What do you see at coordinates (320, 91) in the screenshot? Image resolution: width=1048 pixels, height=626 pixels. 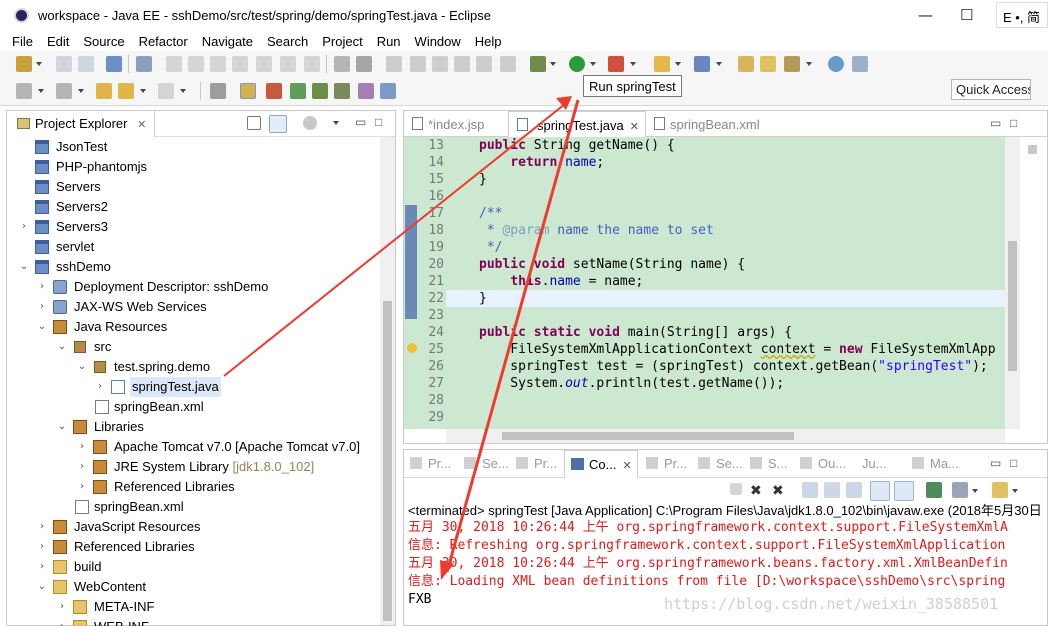 I see `bug-icon` at bounding box center [320, 91].